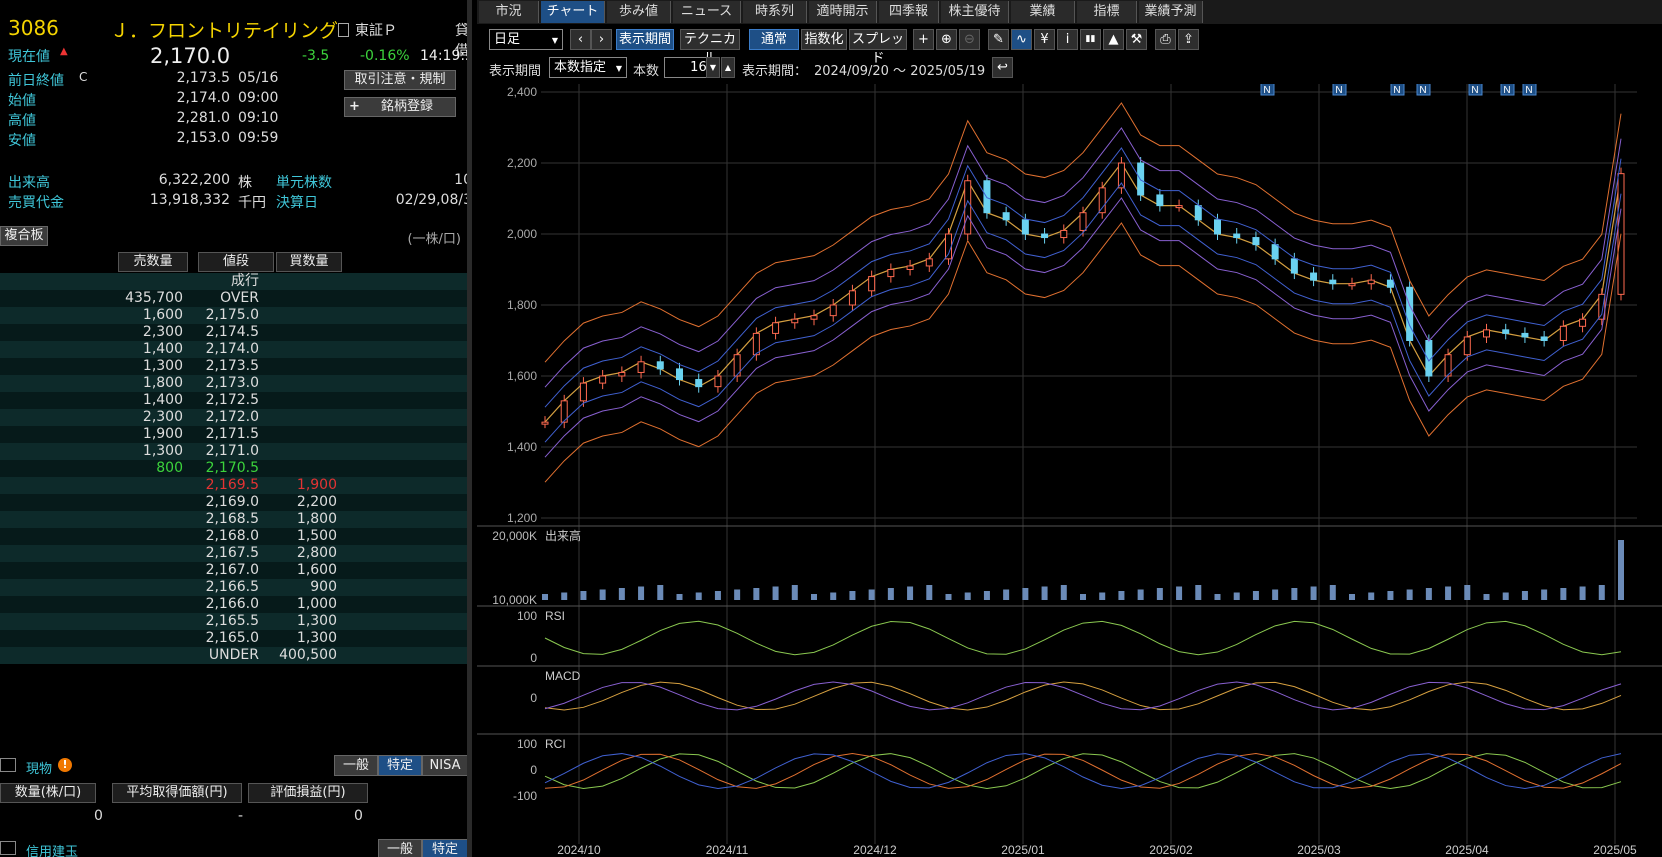 The height and width of the screenshot is (857, 1662). I want to click on wrench-icon: ⚒, so click(1136, 39).